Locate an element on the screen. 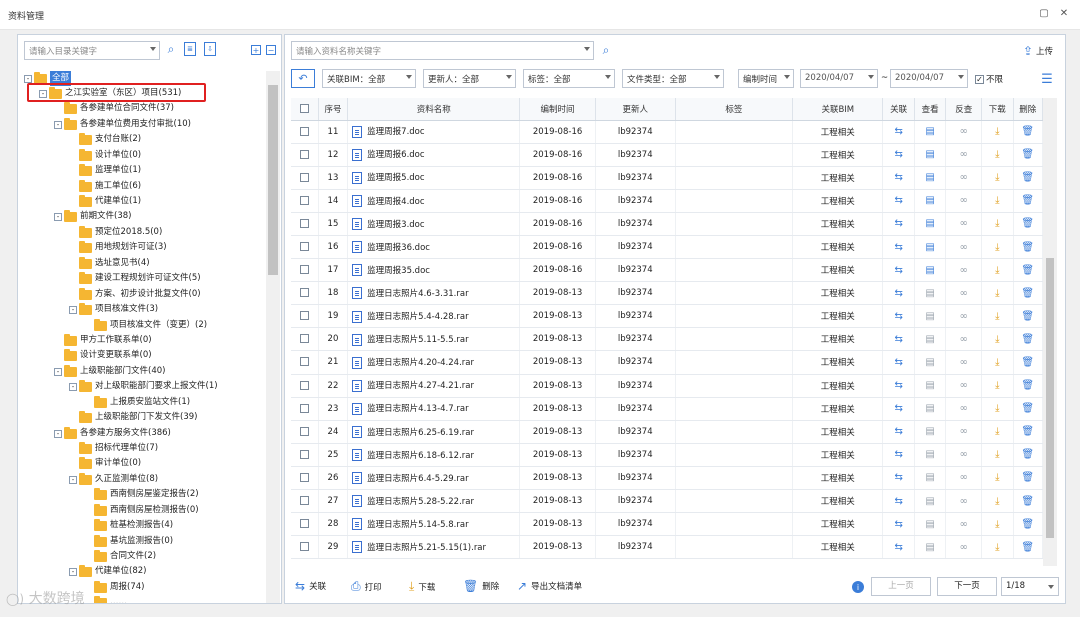 The height and width of the screenshot is (617, 1080). tree-node: 支付台账(2) is located at coordinates (105, 139).